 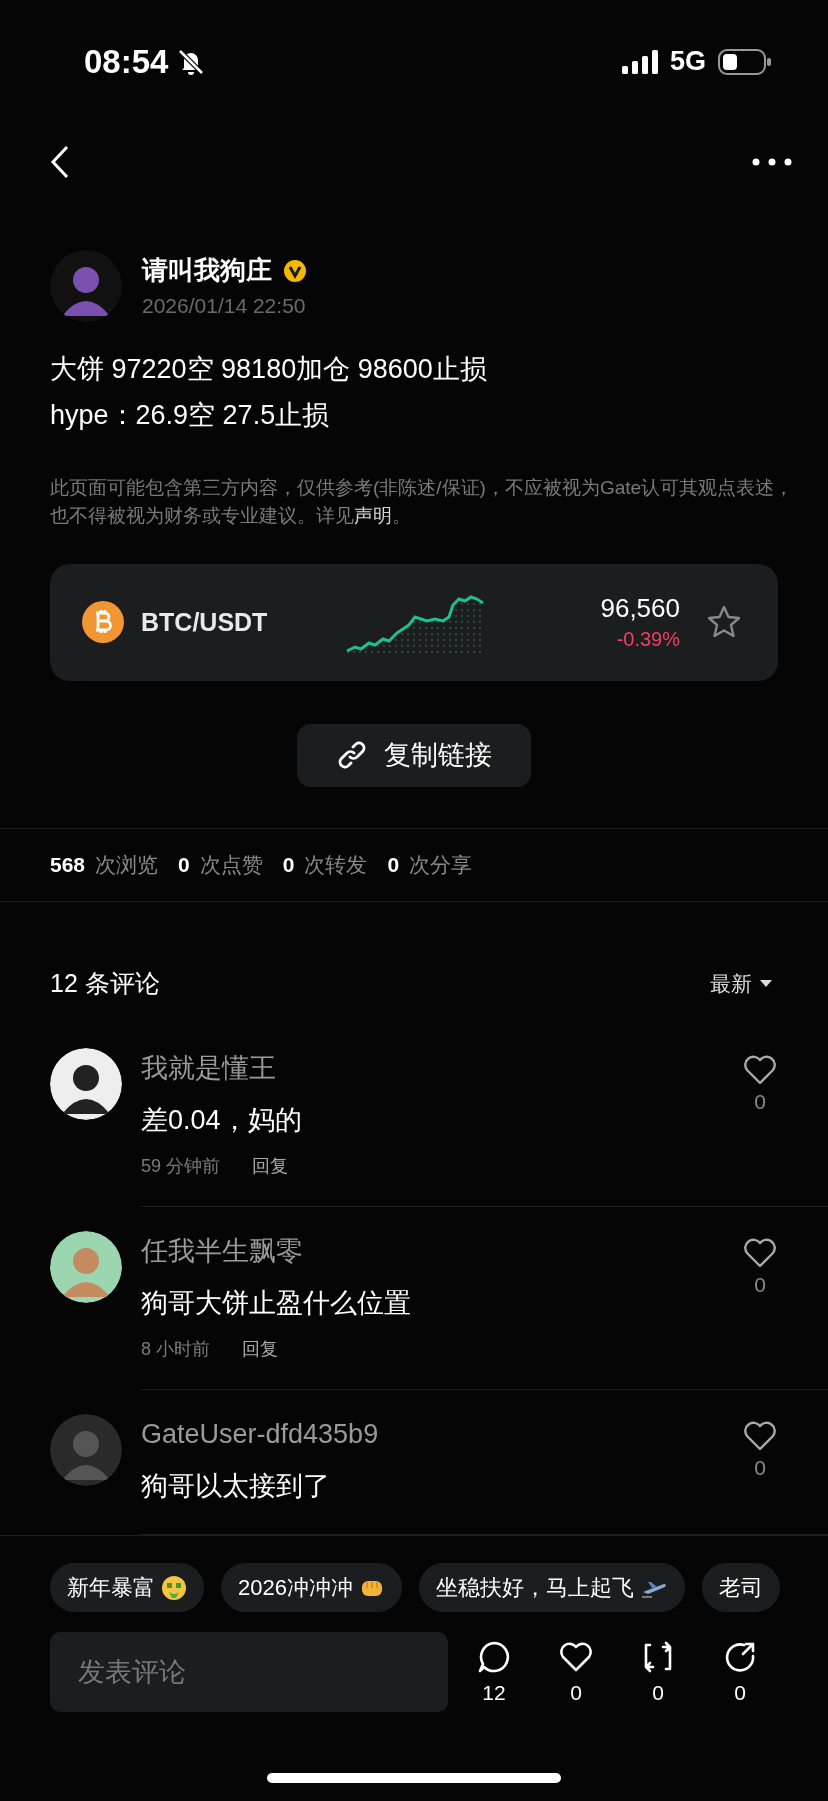 I want to click on stat-count: 568, so click(x=68, y=864).